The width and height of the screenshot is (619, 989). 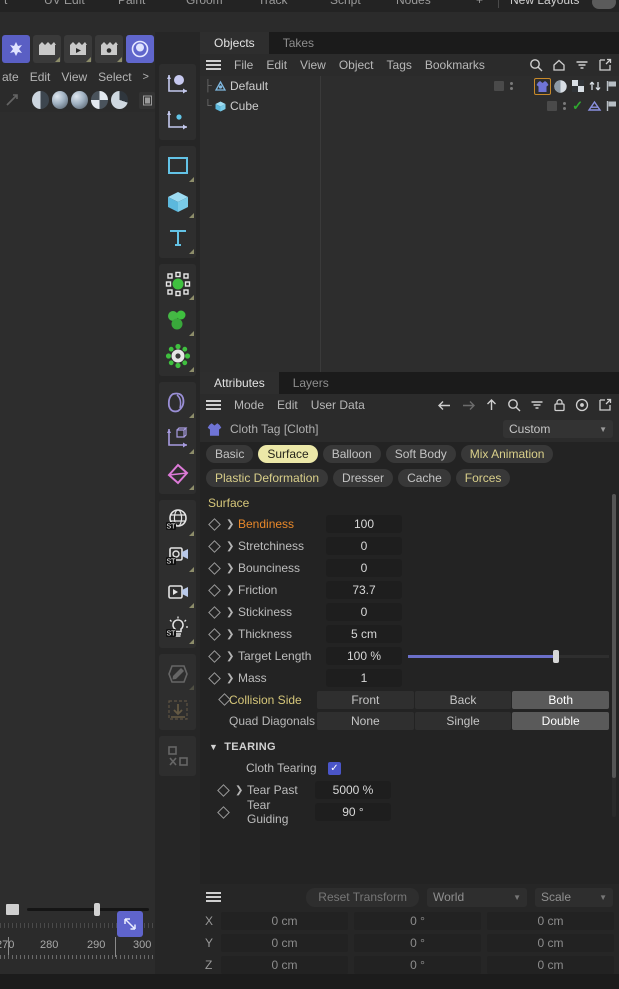 I want to click on objects-menu-file: File, so click(x=243, y=65).